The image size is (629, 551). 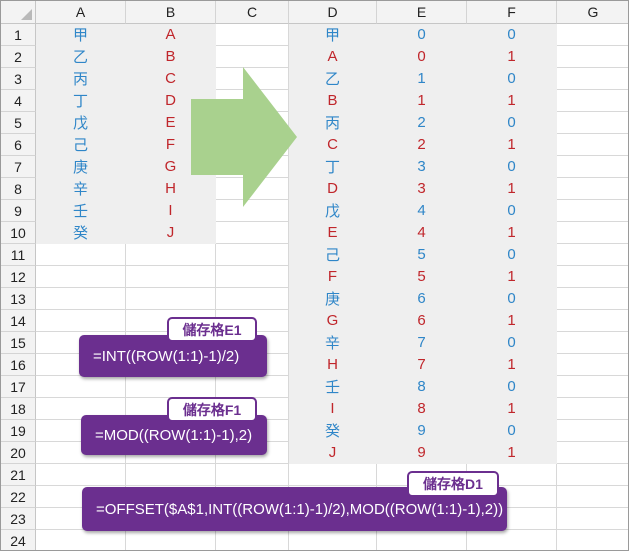 I want to click on cell-a8: 辛, so click(x=81, y=189).